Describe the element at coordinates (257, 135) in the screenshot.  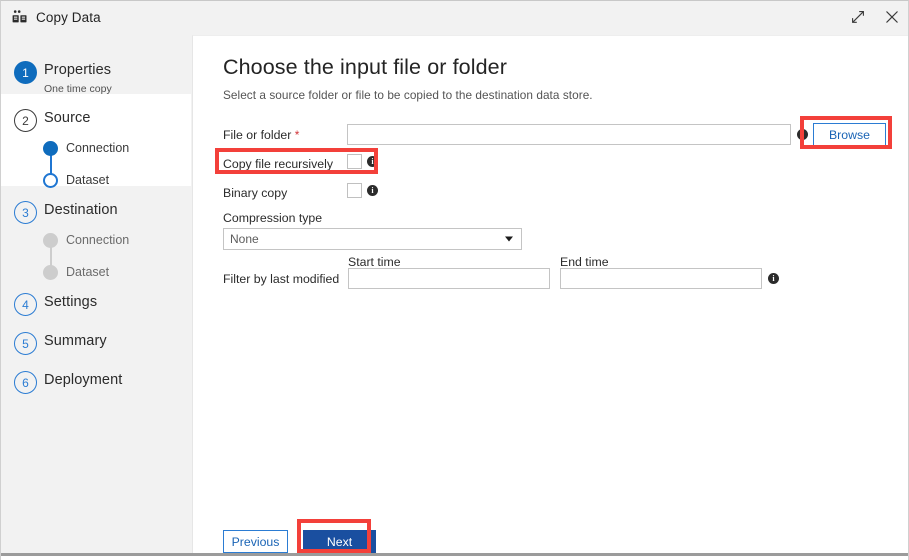
I see `label-file-or-folder-text: File or folder` at that location.